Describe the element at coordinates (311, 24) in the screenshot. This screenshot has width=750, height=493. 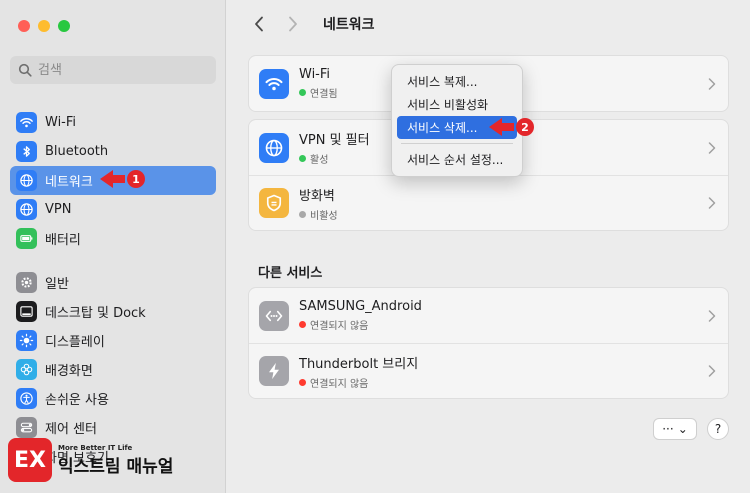
I see `toolbar: 네트워크` at that location.